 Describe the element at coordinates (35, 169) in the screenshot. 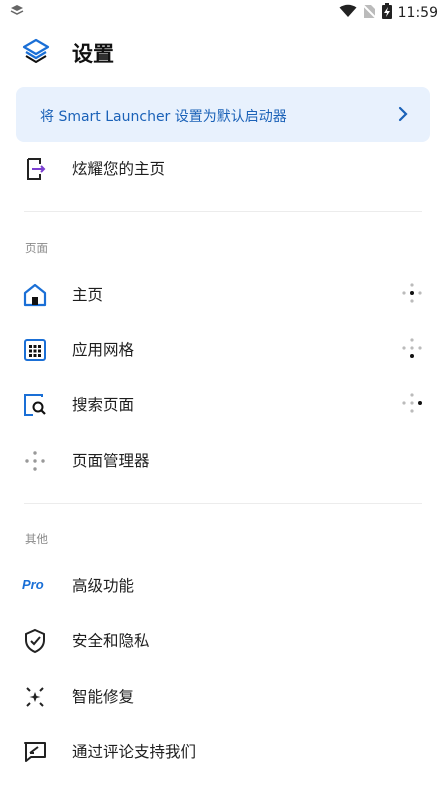

I see `share-arrows-icon` at that location.